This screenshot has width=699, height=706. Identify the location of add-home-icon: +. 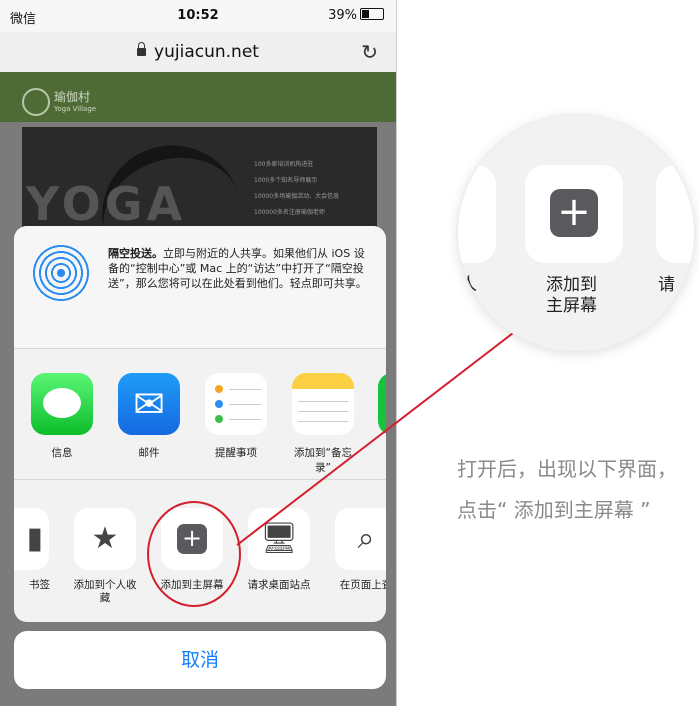
(574, 213).